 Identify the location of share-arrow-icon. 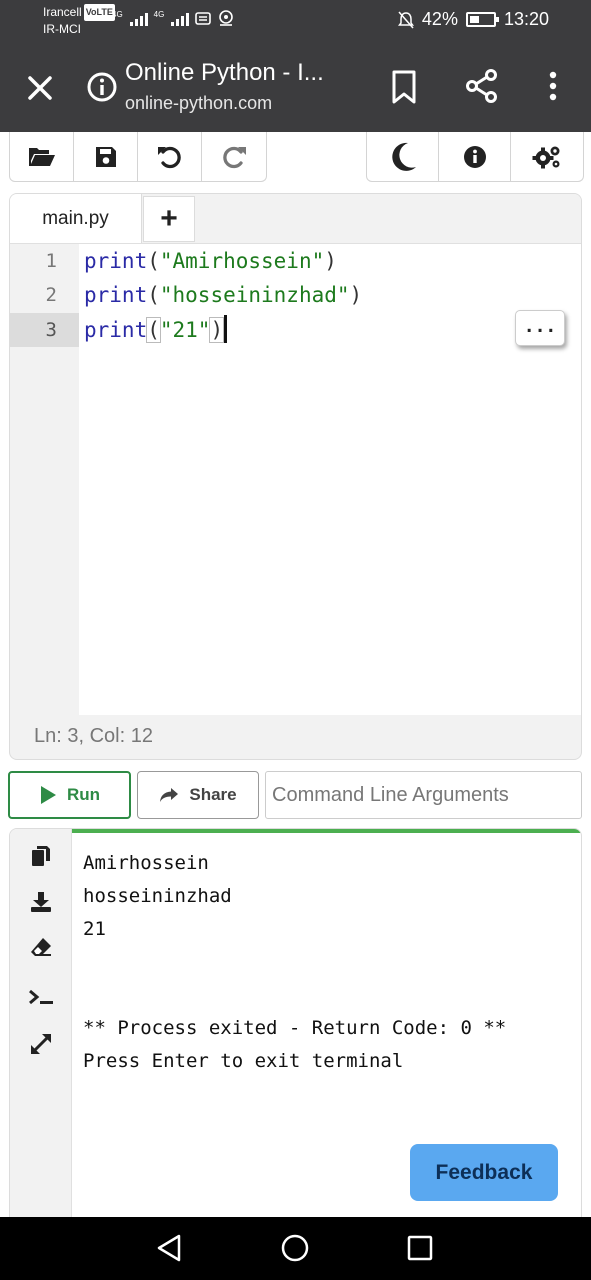
(169, 795).